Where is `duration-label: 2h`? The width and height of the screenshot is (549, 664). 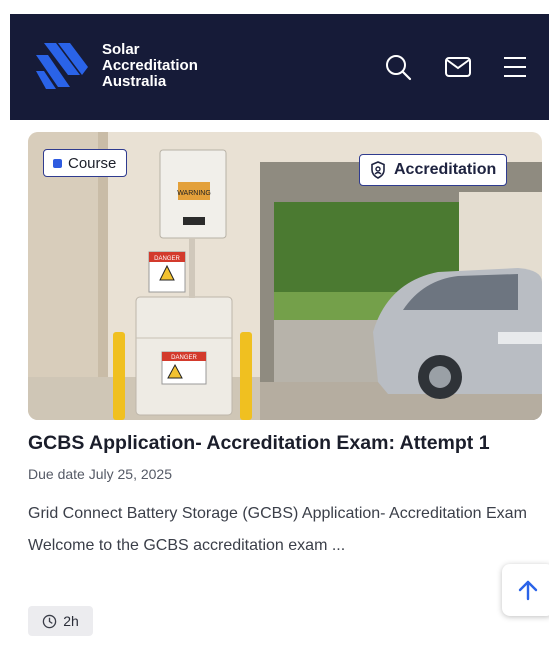
duration-label: 2h is located at coordinates (71, 621).